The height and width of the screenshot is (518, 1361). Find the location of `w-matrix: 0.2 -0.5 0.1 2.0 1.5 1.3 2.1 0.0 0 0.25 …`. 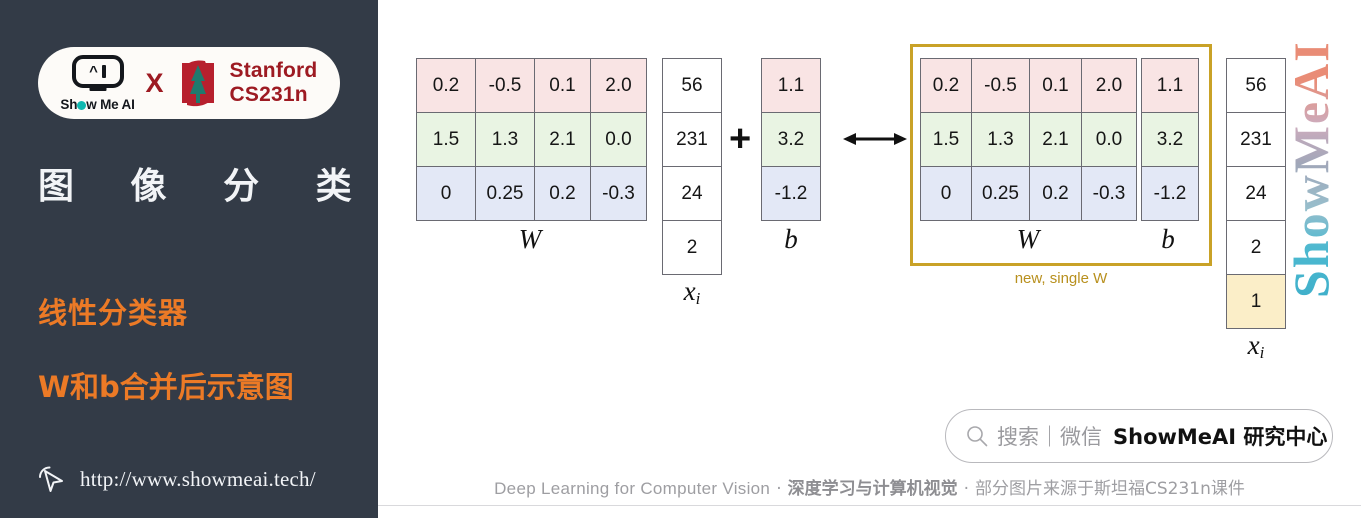

w-matrix: 0.2 -0.5 0.1 2.0 1.5 1.3 2.1 0.0 0 0.25 … is located at coordinates (531, 139).